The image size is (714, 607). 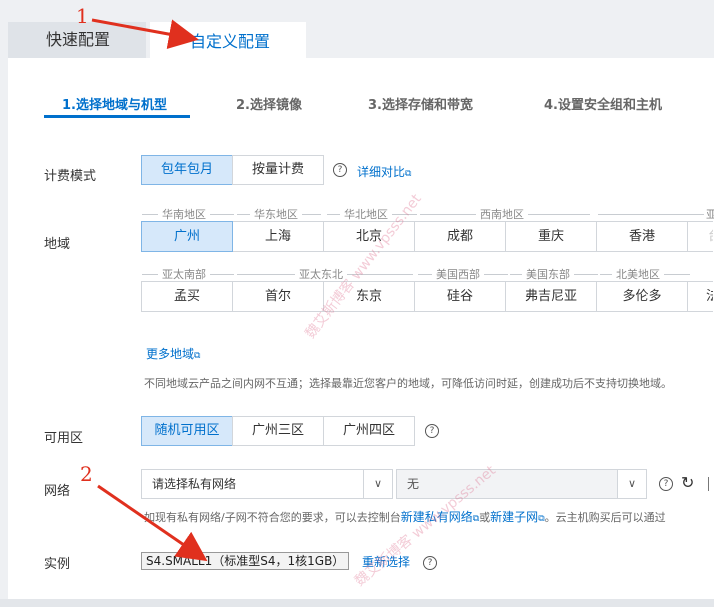 What do you see at coordinates (187, 236) in the screenshot?
I see `region-guangzhou: 广州` at bounding box center [187, 236].